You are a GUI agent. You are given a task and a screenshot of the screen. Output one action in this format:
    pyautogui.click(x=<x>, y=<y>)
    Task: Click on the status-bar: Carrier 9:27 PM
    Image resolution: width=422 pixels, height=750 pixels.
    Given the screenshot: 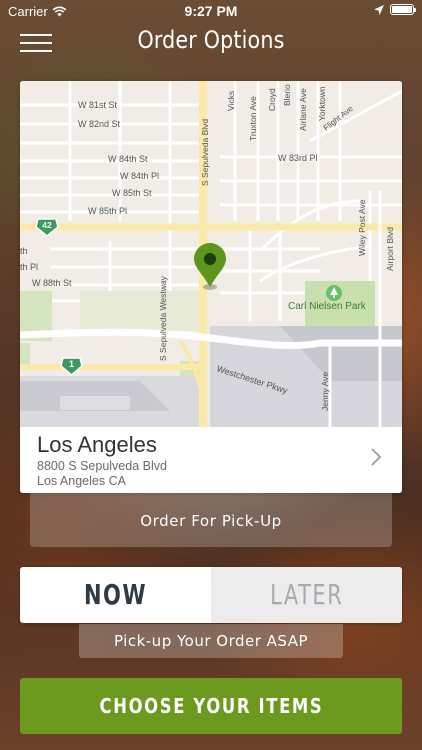 What is the action you would take?
    pyautogui.click(x=211, y=11)
    